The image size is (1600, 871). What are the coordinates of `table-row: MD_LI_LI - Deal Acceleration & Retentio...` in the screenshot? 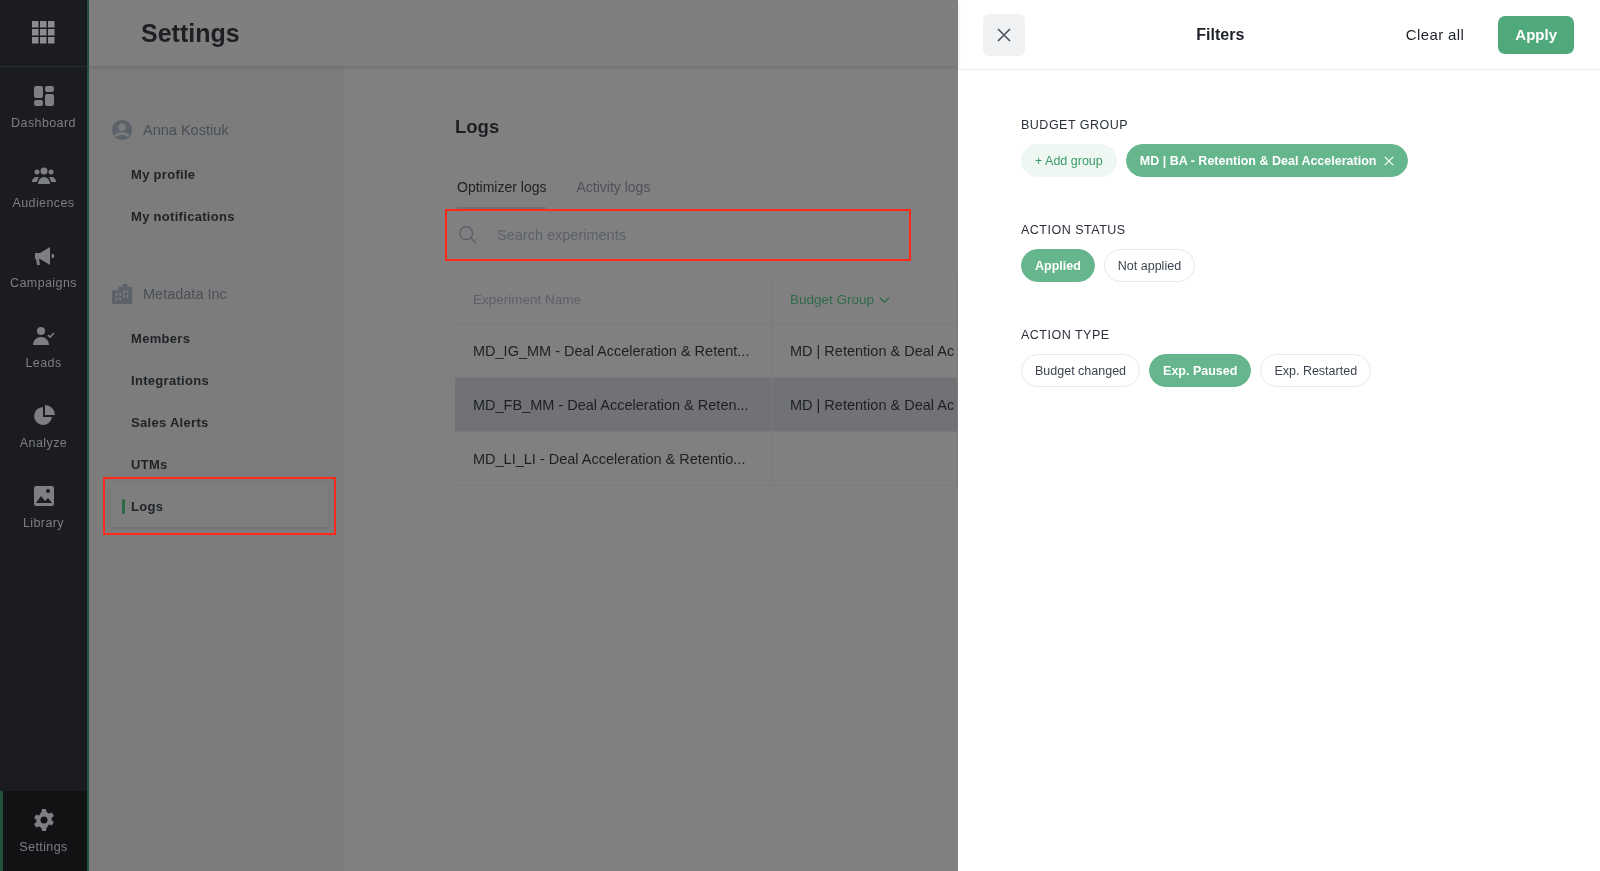 It's located at (706, 459).